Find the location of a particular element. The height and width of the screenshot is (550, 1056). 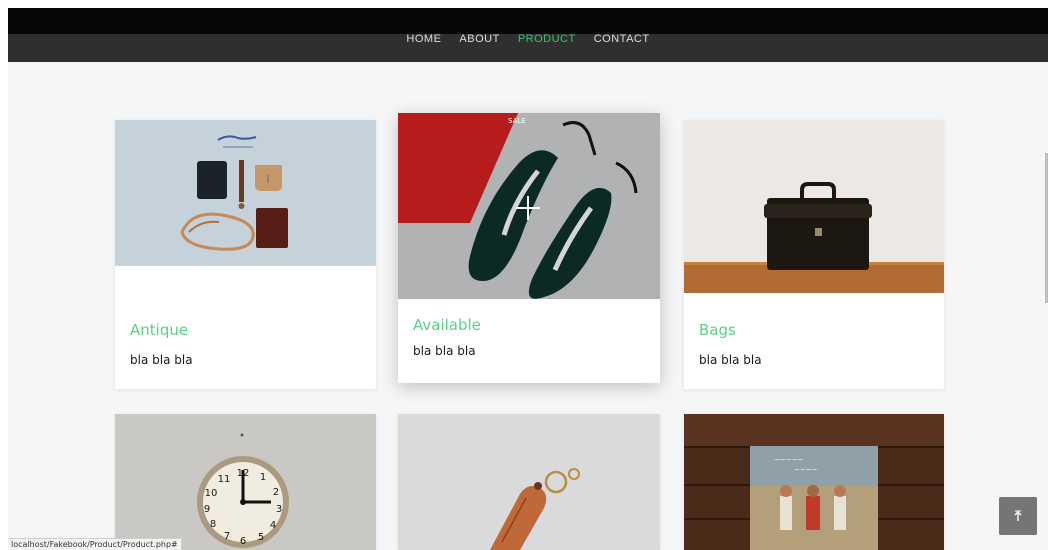

svg-text: 4 is located at coordinates (273, 525).